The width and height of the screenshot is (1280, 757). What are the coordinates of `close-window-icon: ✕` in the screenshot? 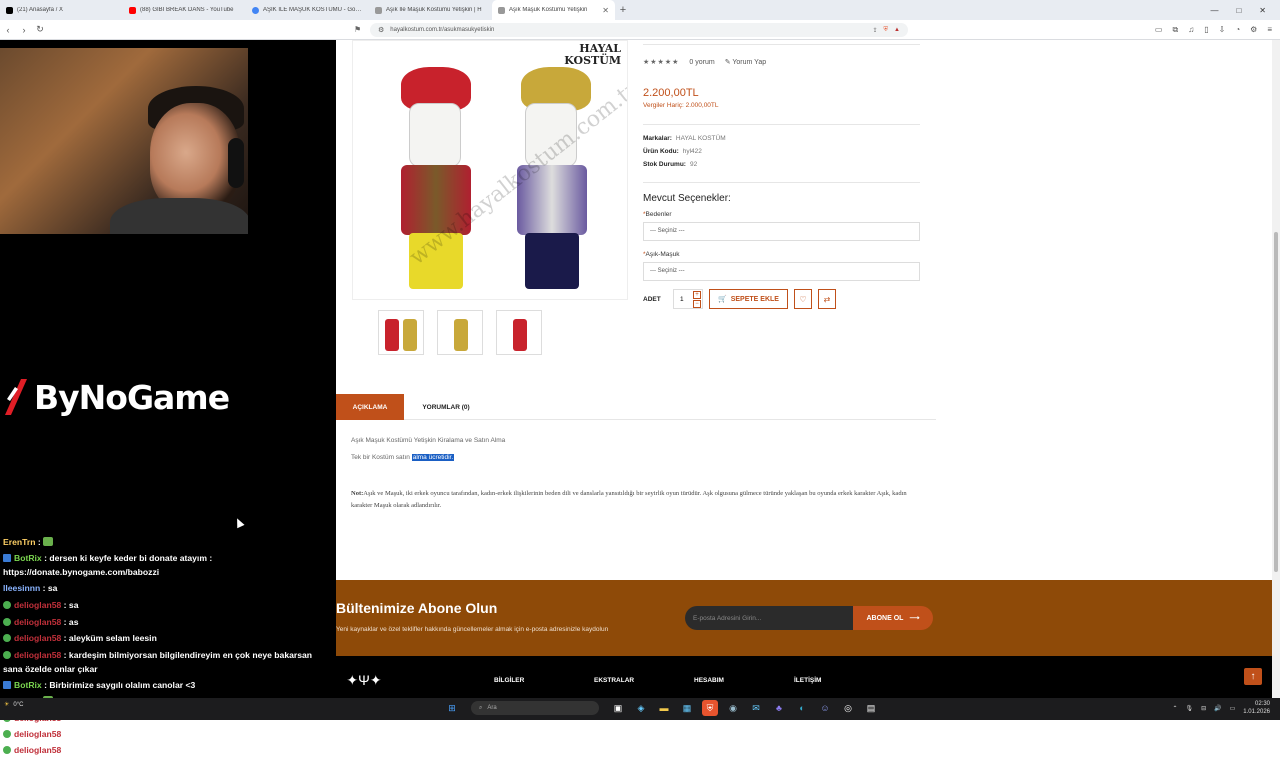 It's located at (1262, 10).